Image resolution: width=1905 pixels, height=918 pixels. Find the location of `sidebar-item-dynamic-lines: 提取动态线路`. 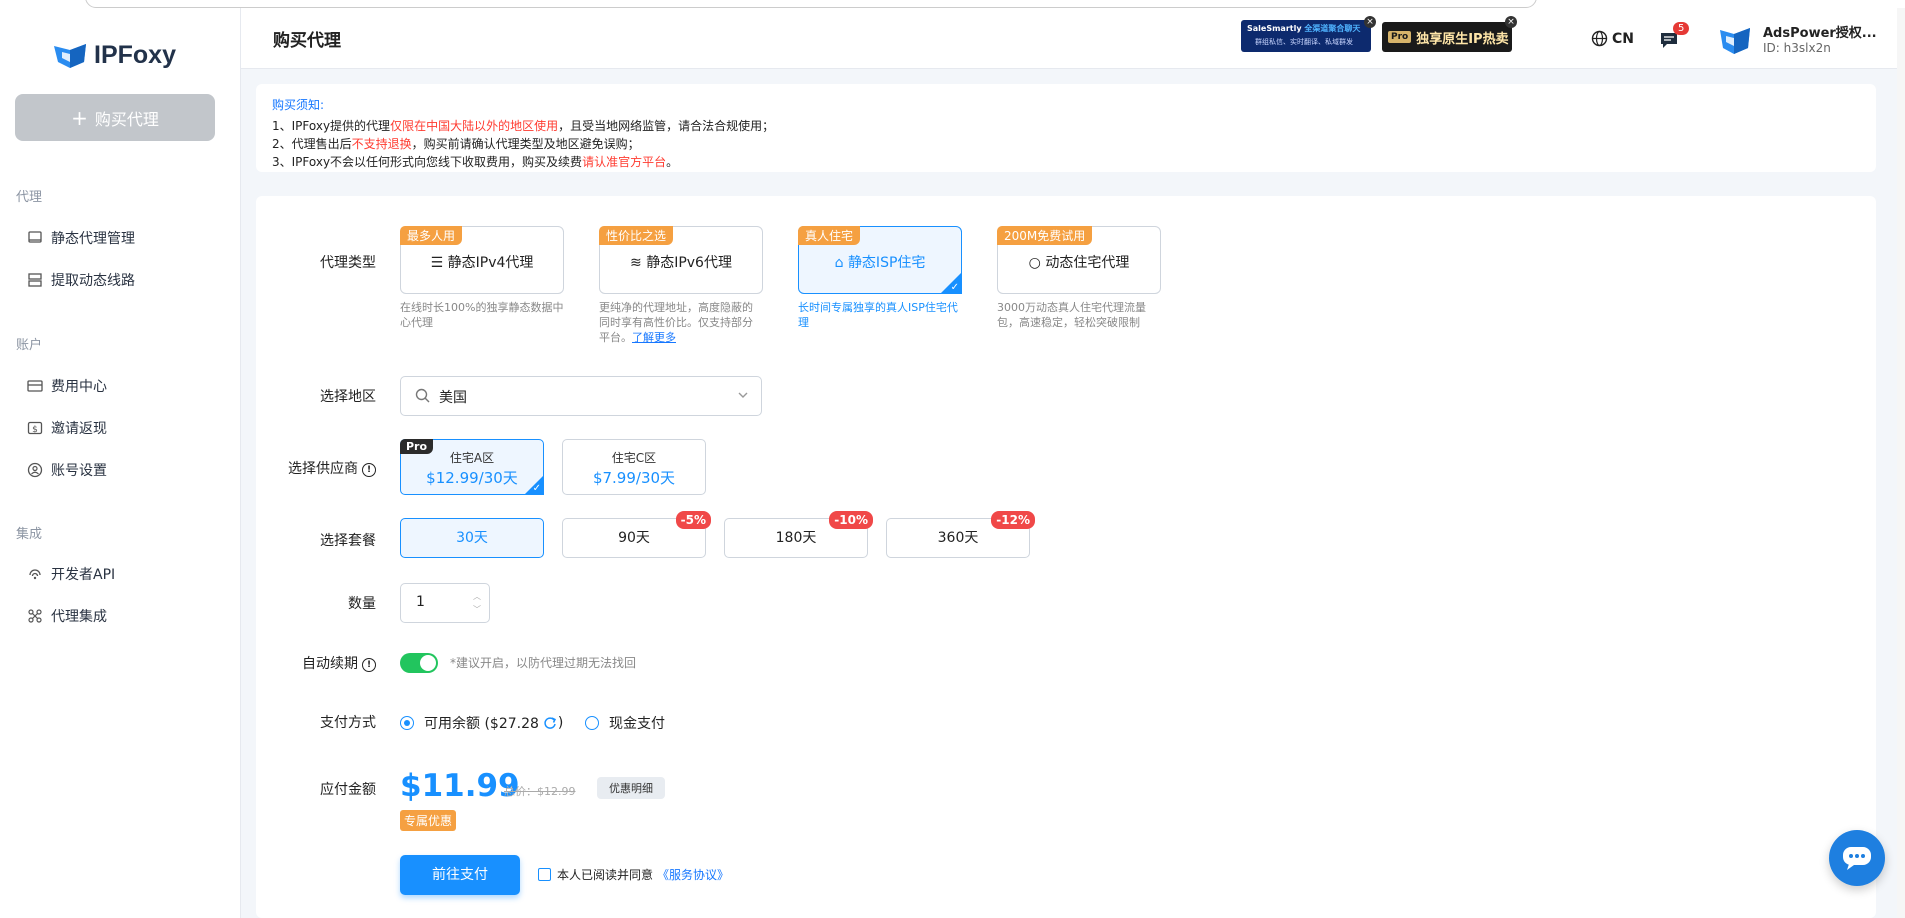

sidebar-item-dynamic-lines: 提取动态线路 is located at coordinates (81, 280).